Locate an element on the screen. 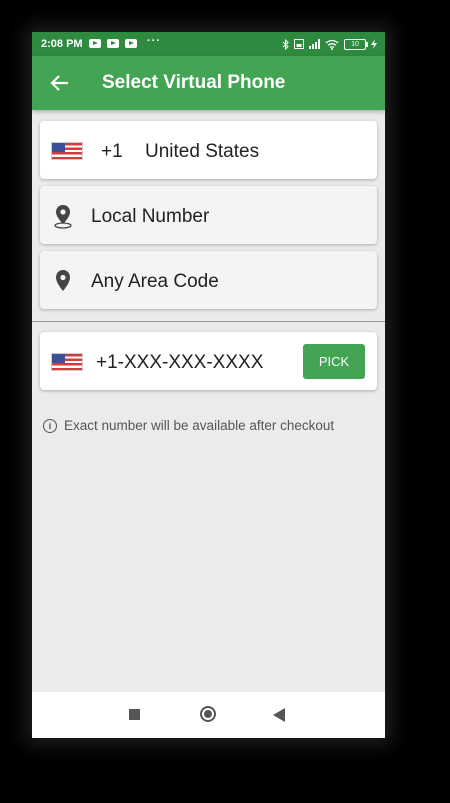 This screenshot has height=803, width=450. wifi-icon is located at coordinates (332, 44).